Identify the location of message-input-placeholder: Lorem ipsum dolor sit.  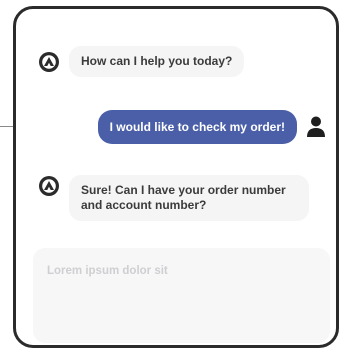
(107, 271).